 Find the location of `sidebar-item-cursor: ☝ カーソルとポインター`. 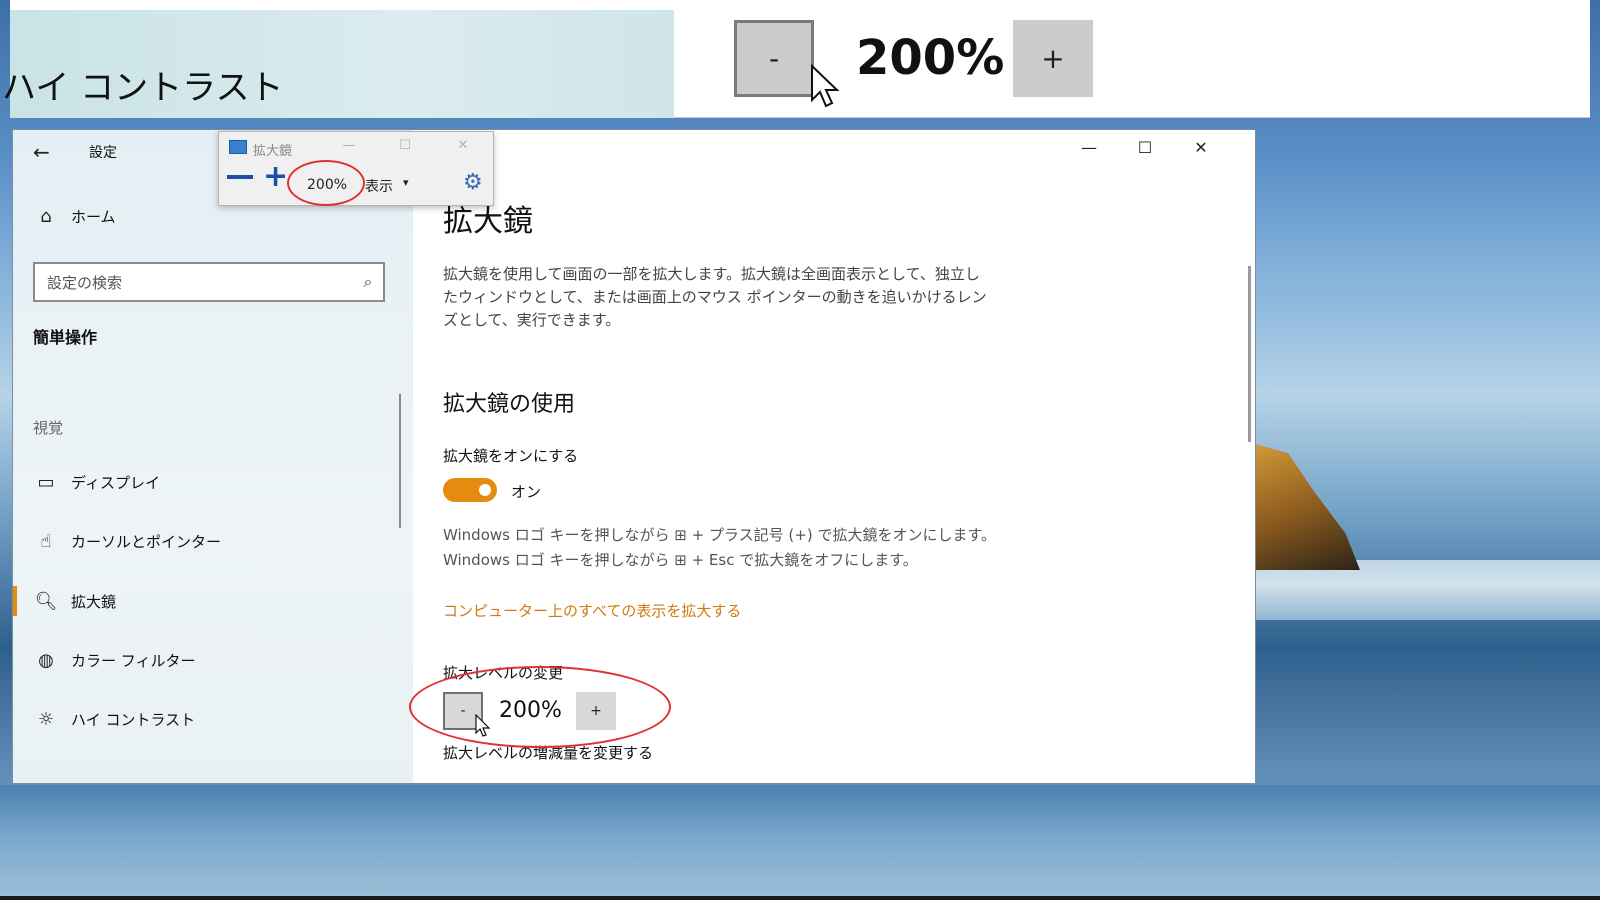

sidebar-item-cursor: ☝ カーソルとポインター is located at coordinates (213, 541).